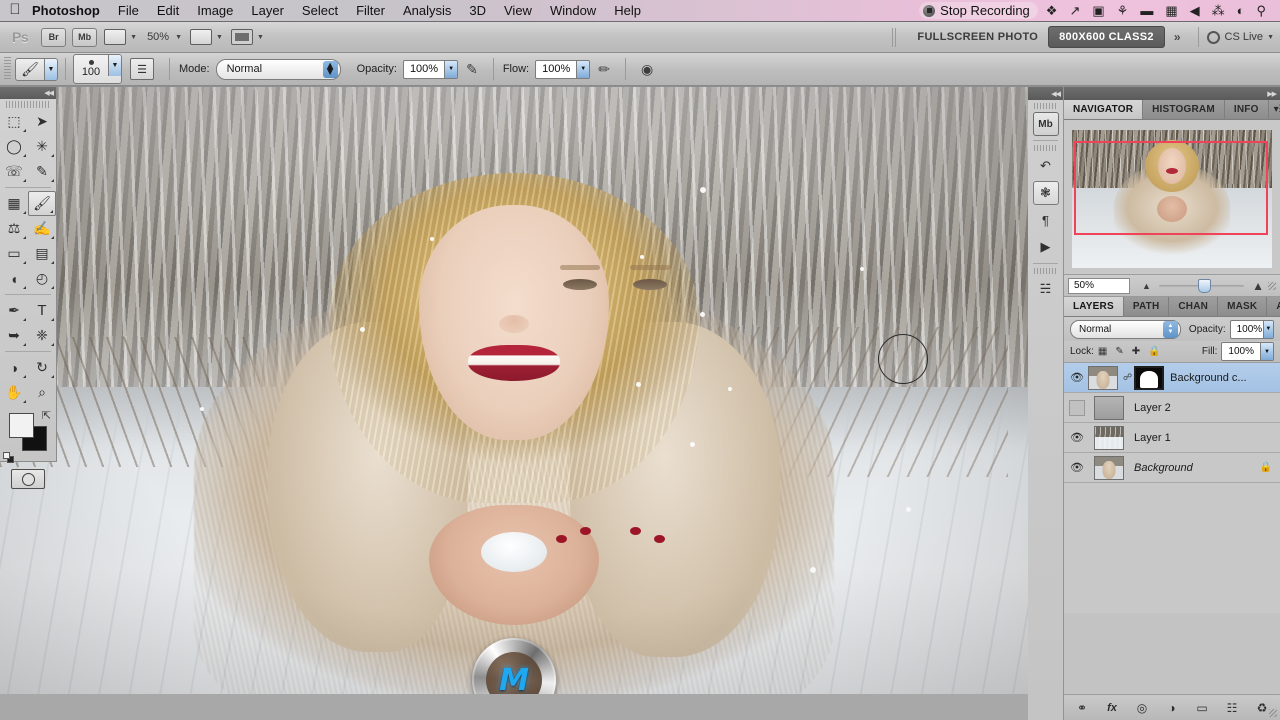 Image resolution: width=1280 pixels, height=720 pixels. Describe the element at coordinates (627, 11) in the screenshot. I see `menu-help: Help` at that location.